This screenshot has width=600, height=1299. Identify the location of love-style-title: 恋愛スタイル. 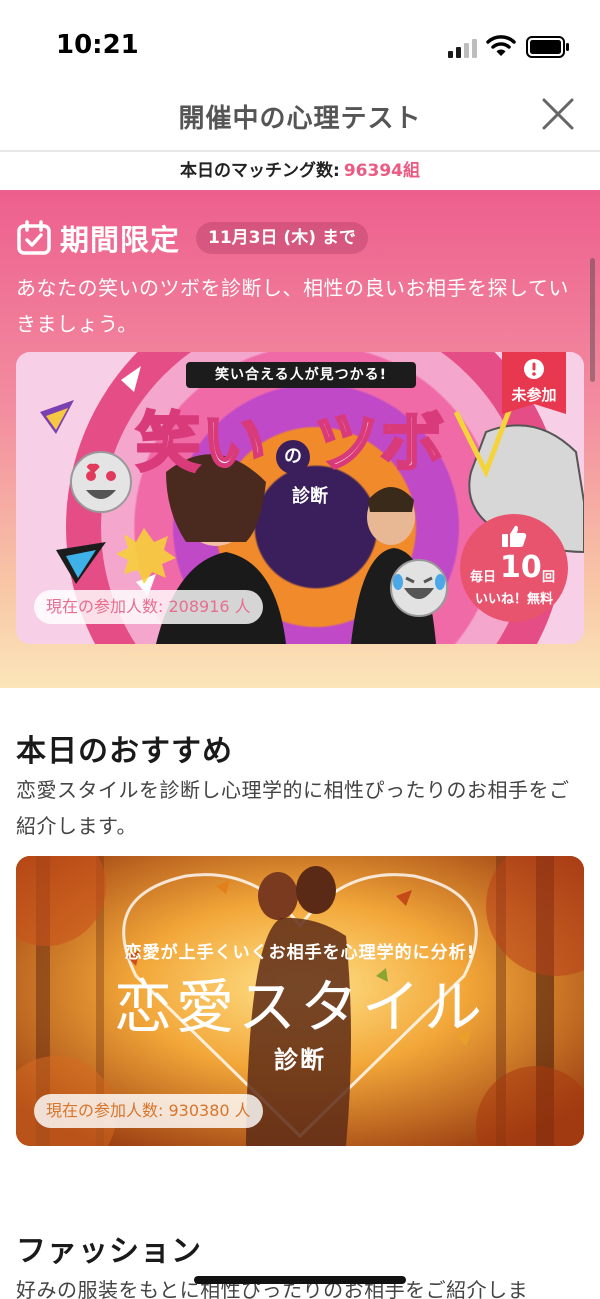
(299, 1007).